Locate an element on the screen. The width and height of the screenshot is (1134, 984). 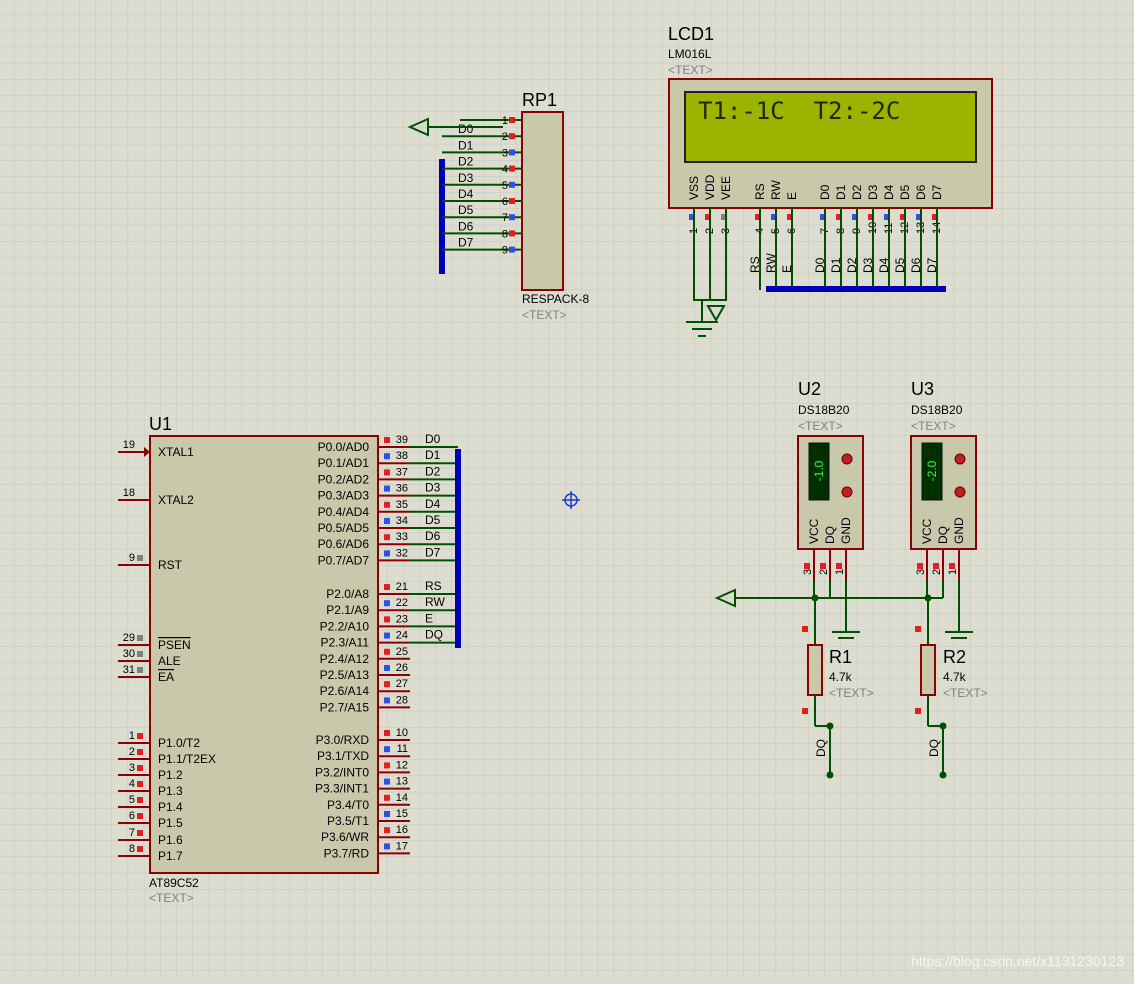
rp1-pin-number: 3 is located at coordinates (505, 153).